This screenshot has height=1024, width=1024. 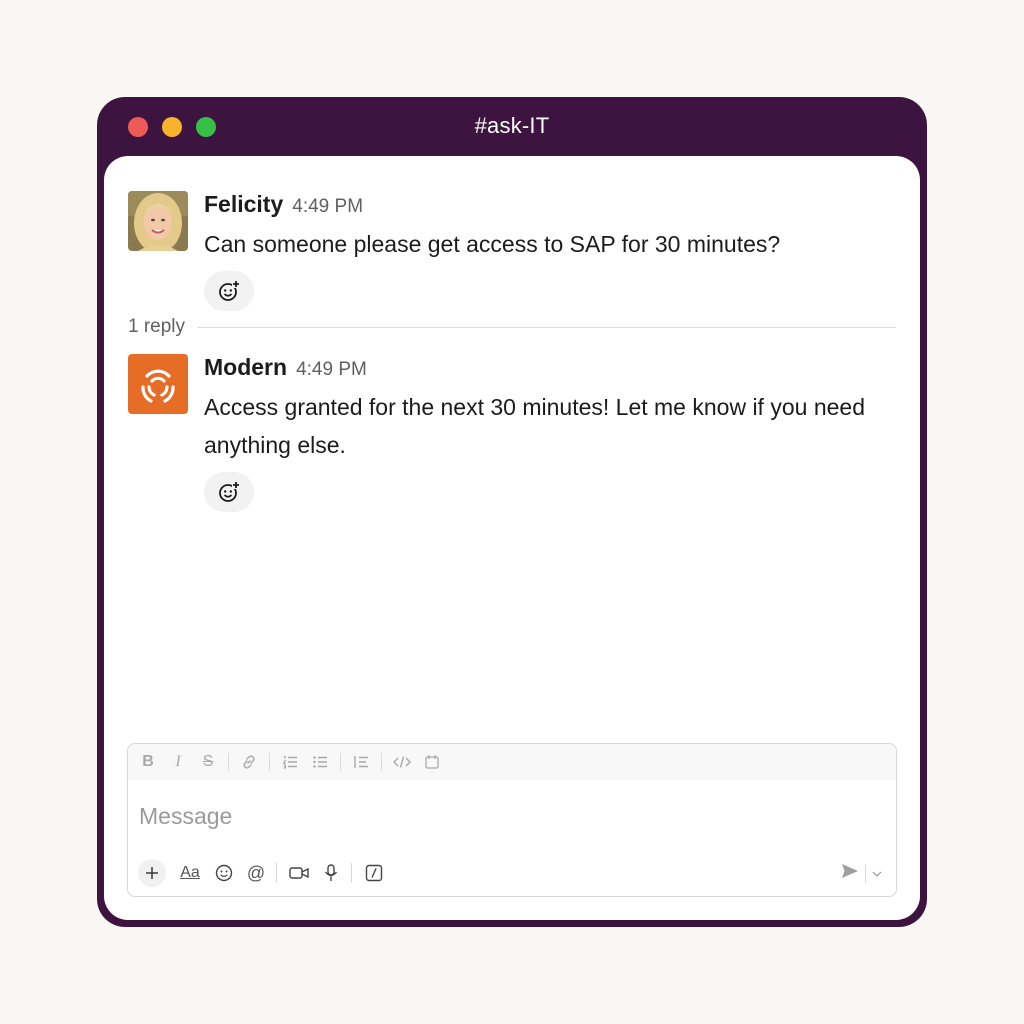 I want to click on send-divider, so click(x=865, y=873).